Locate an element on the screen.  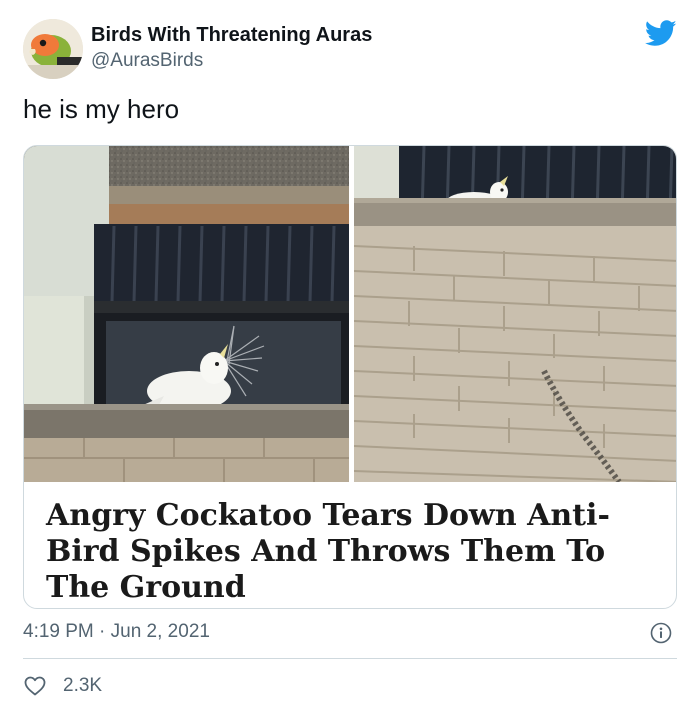
avatar is located at coordinates (53, 49).